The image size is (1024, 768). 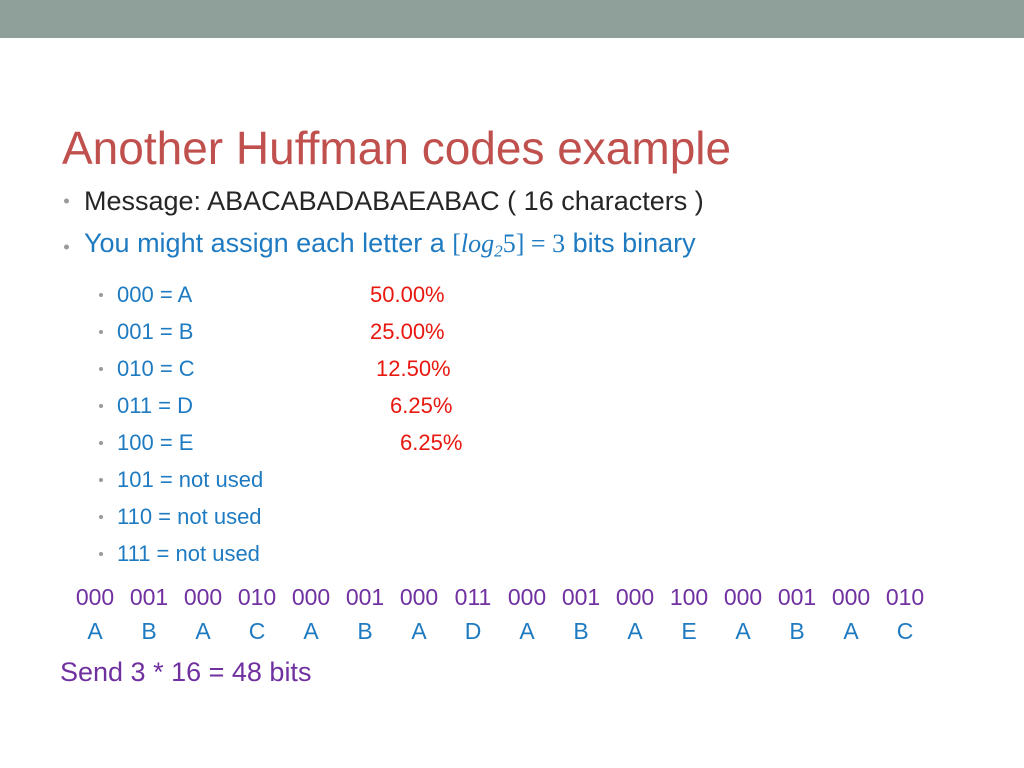 What do you see at coordinates (559, 243) in the screenshot?
I see `math-value: 3` at bounding box center [559, 243].